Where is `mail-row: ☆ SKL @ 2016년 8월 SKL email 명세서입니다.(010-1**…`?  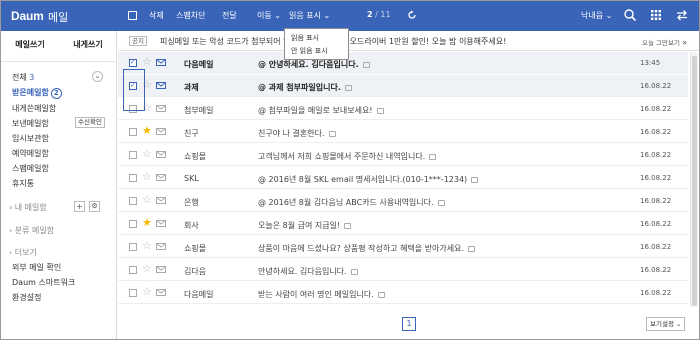
mail-row: ☆ SKL @ 2016년 8월 SKL email 명세서입니다.(010-1**… is located at coordinates (403, 178).